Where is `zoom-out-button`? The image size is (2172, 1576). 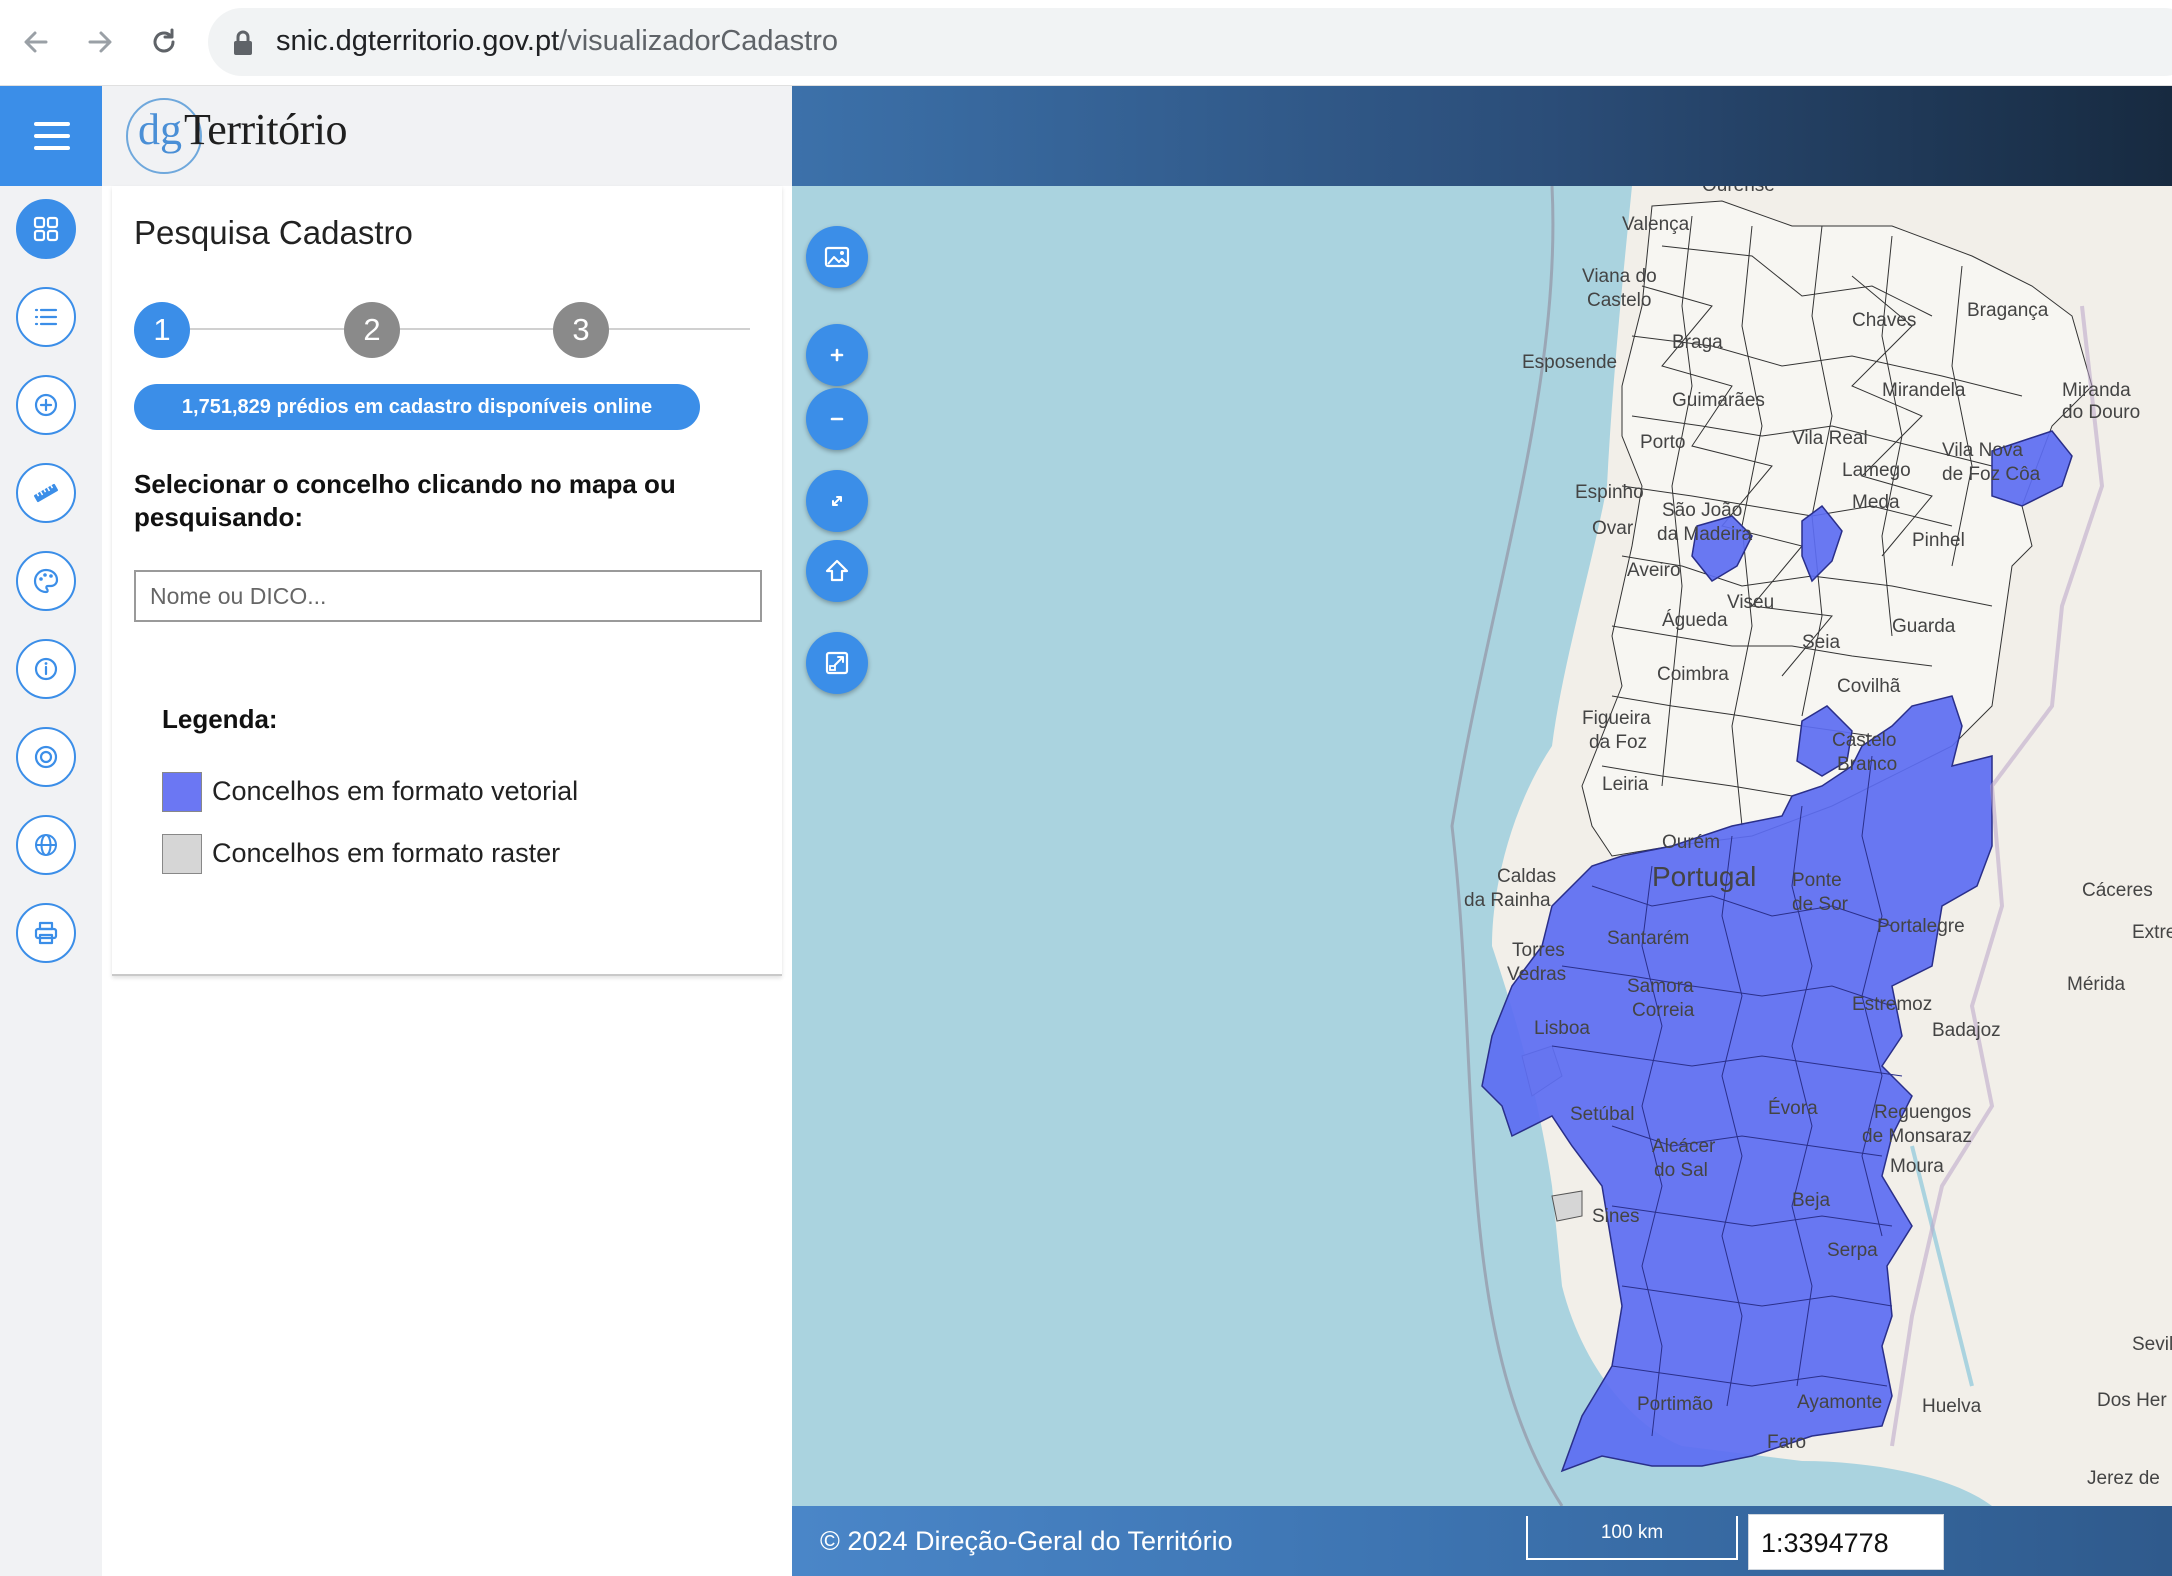 zoom-out-button is located at coordinates (837, 419).